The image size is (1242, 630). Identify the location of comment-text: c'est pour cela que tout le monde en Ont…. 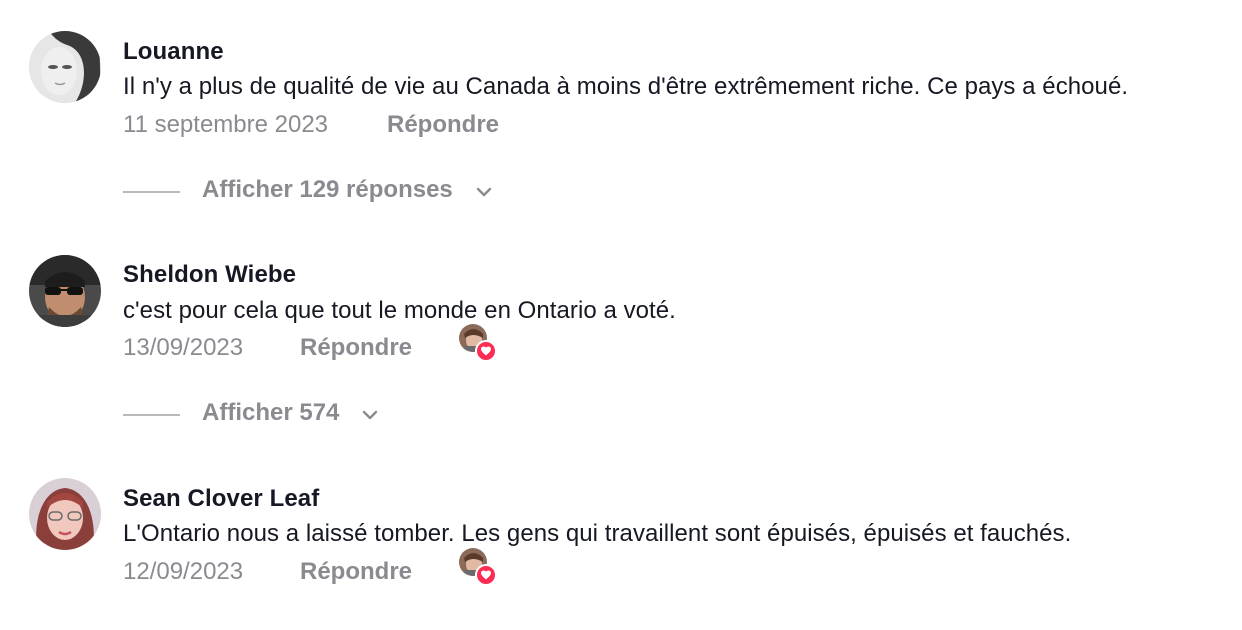
(399, 310).